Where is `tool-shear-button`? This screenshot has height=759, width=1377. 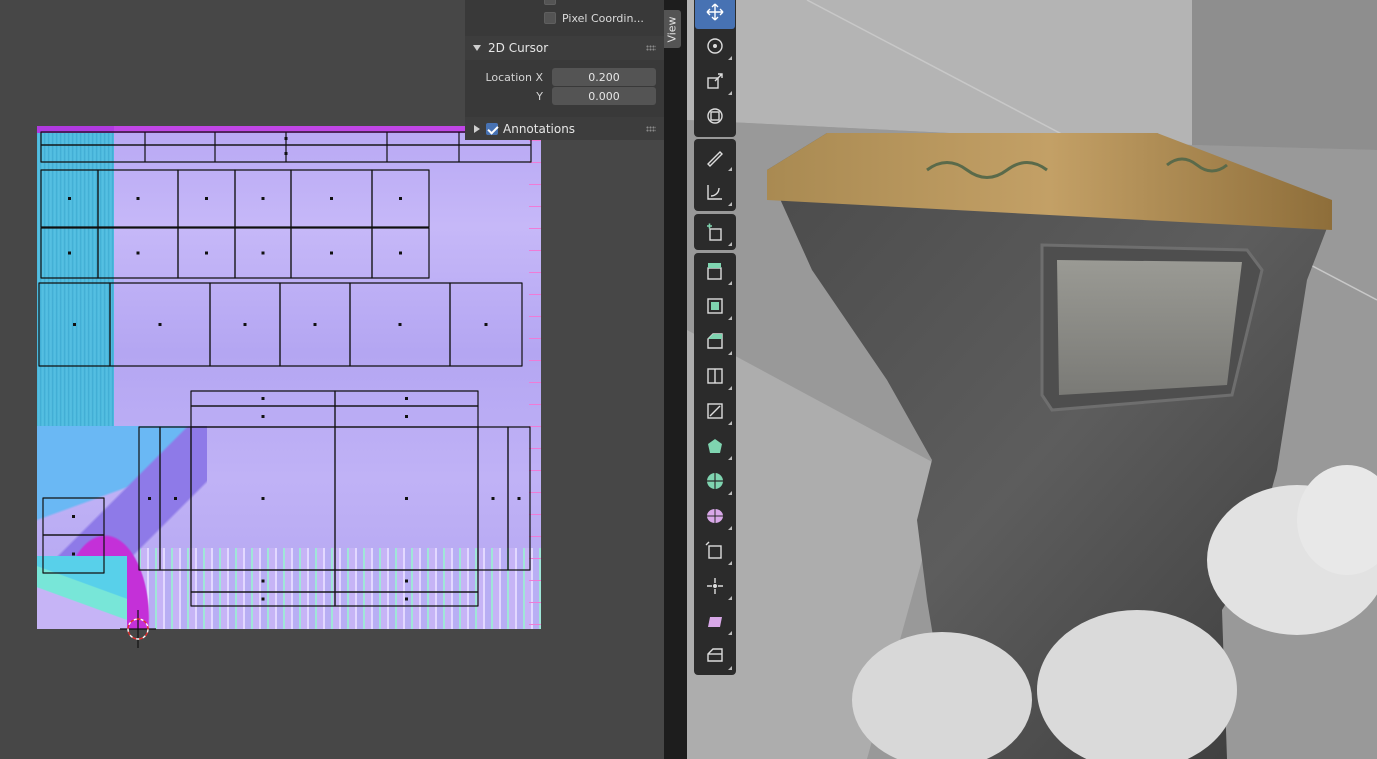
tool-shear-button is located at coordinates (715, 621).